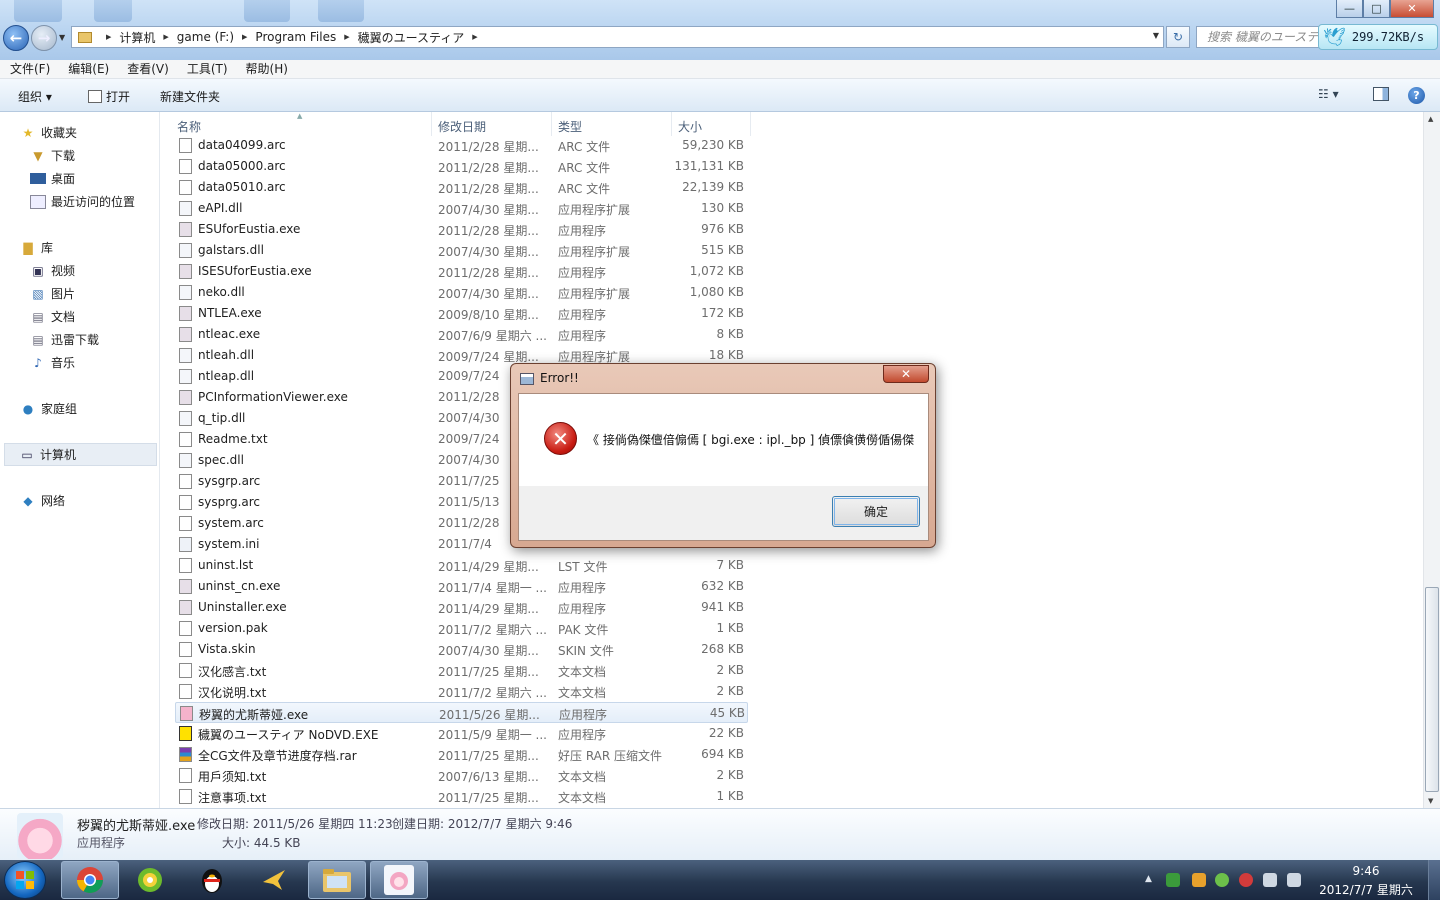 The height and width of the screenshot is (900, 1440). I want to click on clock-time: 9:46, so click(1366, 871).